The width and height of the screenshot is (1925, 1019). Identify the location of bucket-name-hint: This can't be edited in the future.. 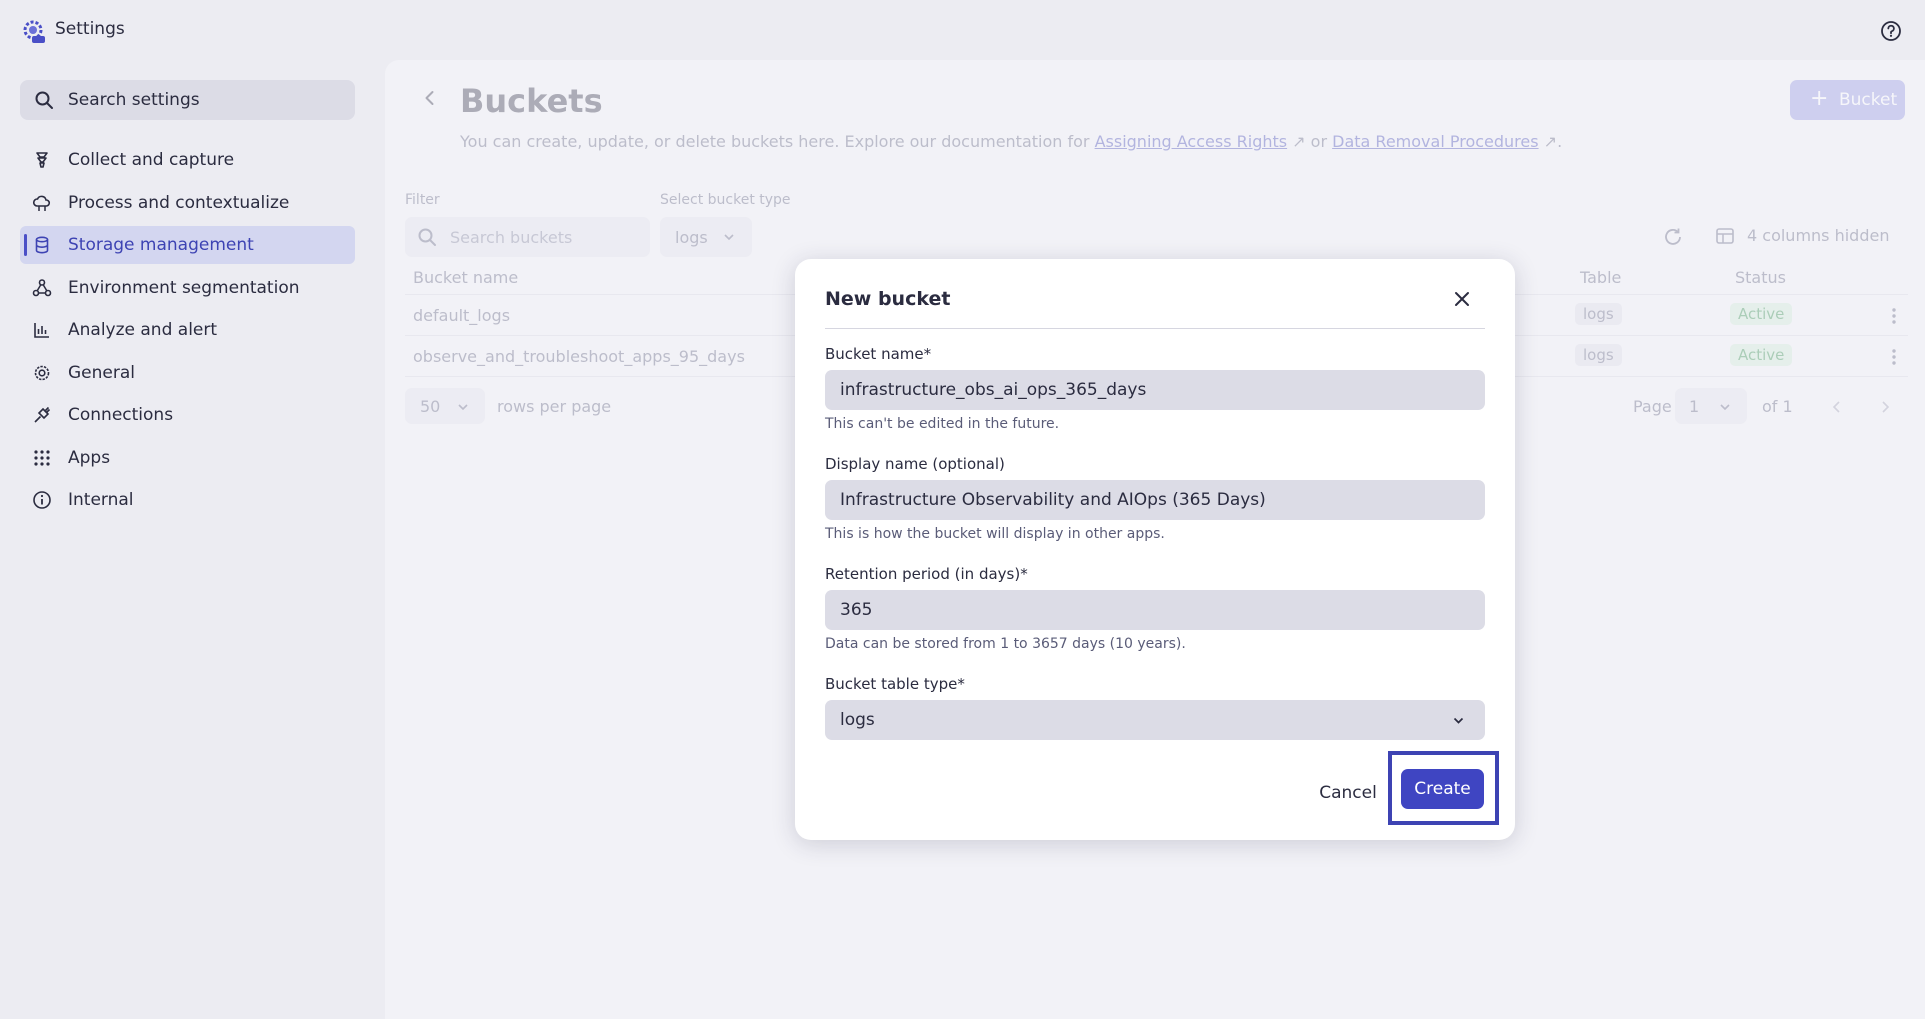
(942, 424).